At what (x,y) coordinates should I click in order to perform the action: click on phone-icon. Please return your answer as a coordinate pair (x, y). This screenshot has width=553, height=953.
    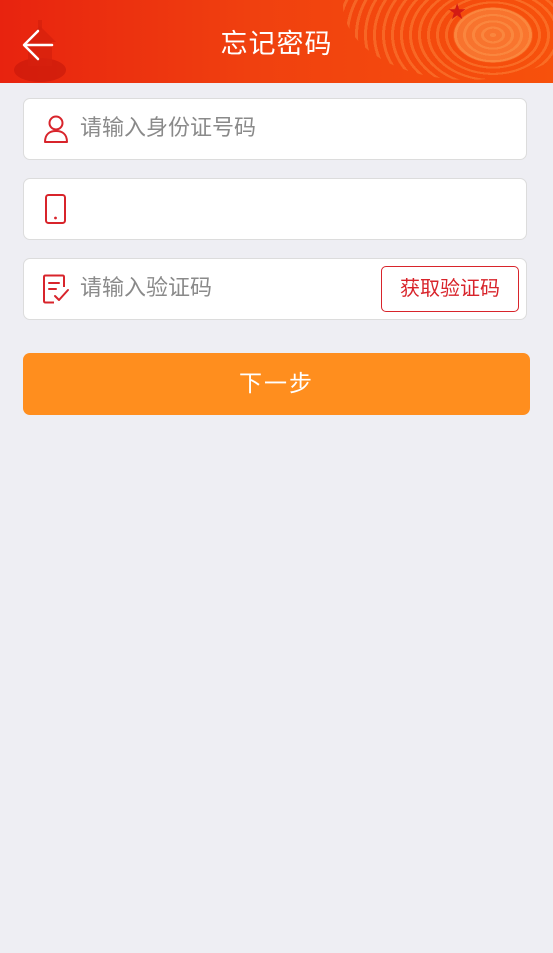
    Looking at the image, I should click on (55, 209).